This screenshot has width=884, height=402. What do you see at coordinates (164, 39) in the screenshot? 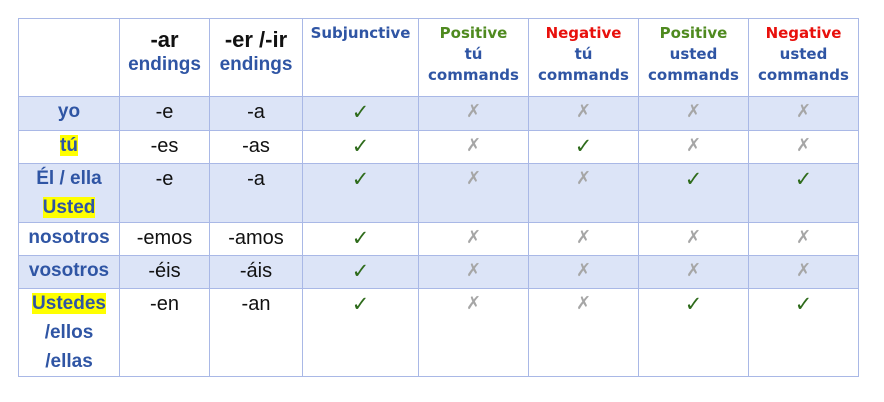
I see `header-ar-title: -ar` at bounding box center [164, 39].